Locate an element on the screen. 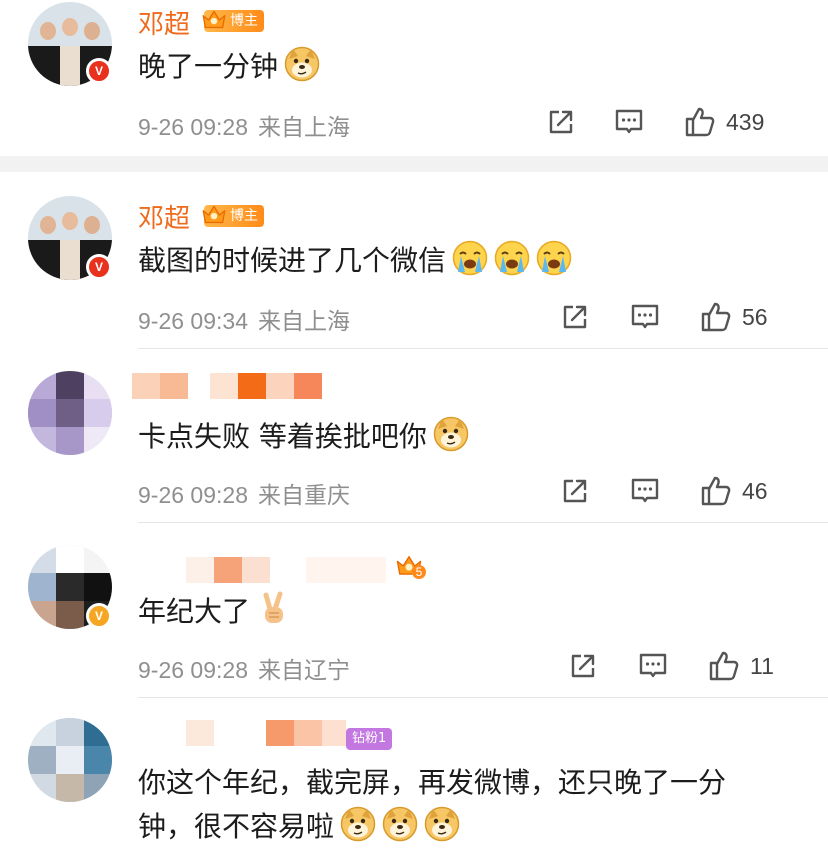 This screenshot has height=854, width=828. comment-text: 钟，很不容易啦 is located at coordinates (299, 827).